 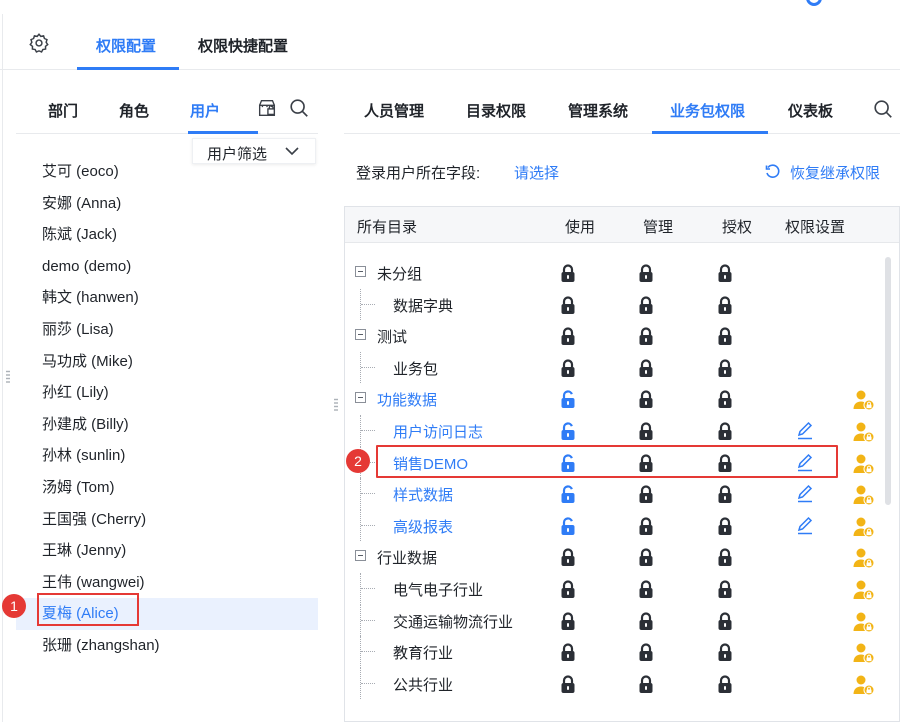 I want to click on user-list-item: 韩文 (hanwen), so click(x=167, y=298).